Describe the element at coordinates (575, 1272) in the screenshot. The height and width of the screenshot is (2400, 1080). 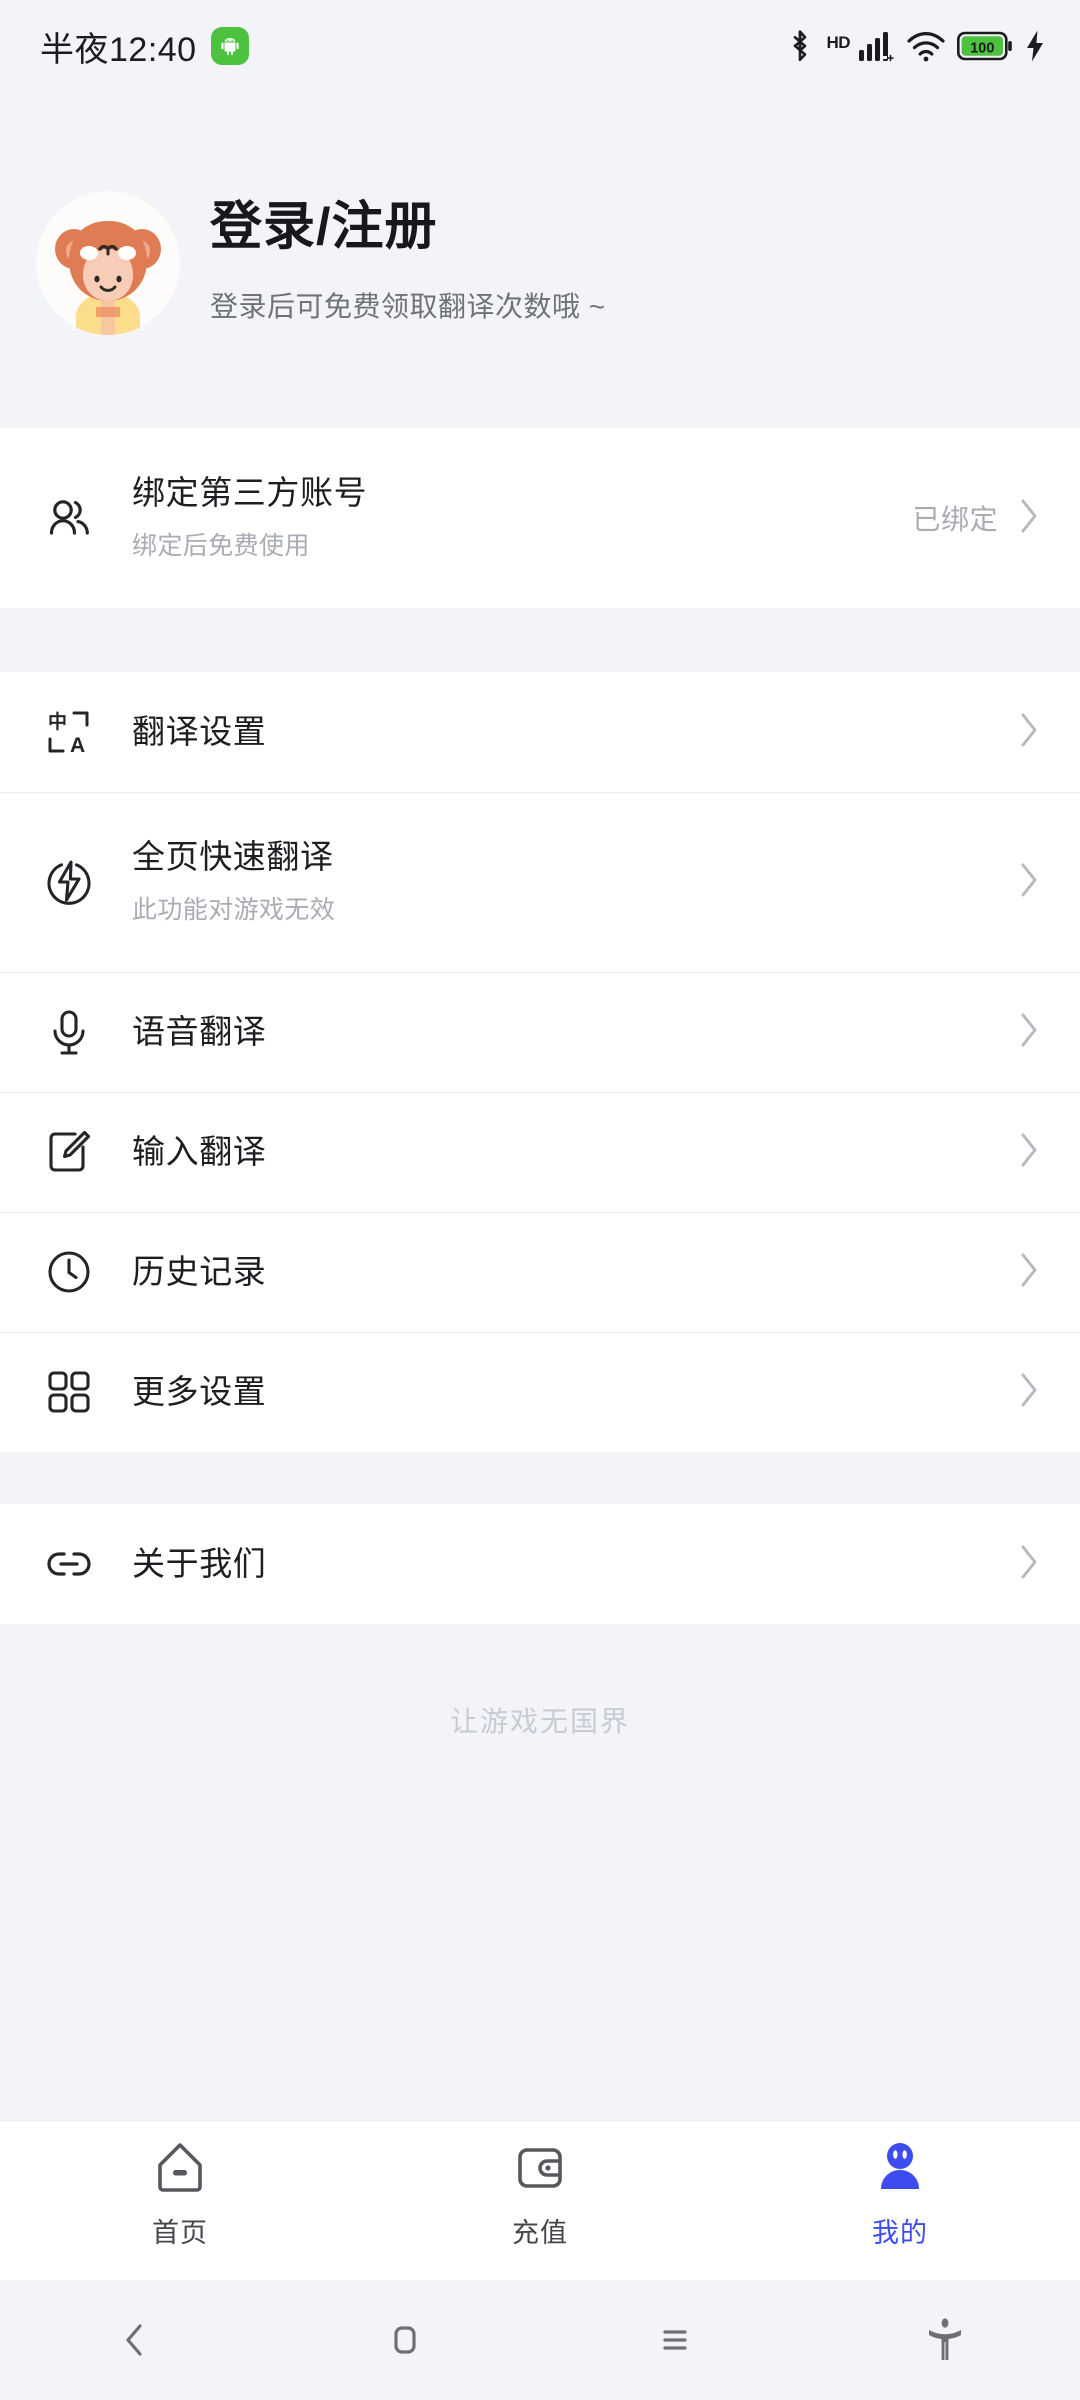
I see `list-item-text-block: 历史记录` at that location.